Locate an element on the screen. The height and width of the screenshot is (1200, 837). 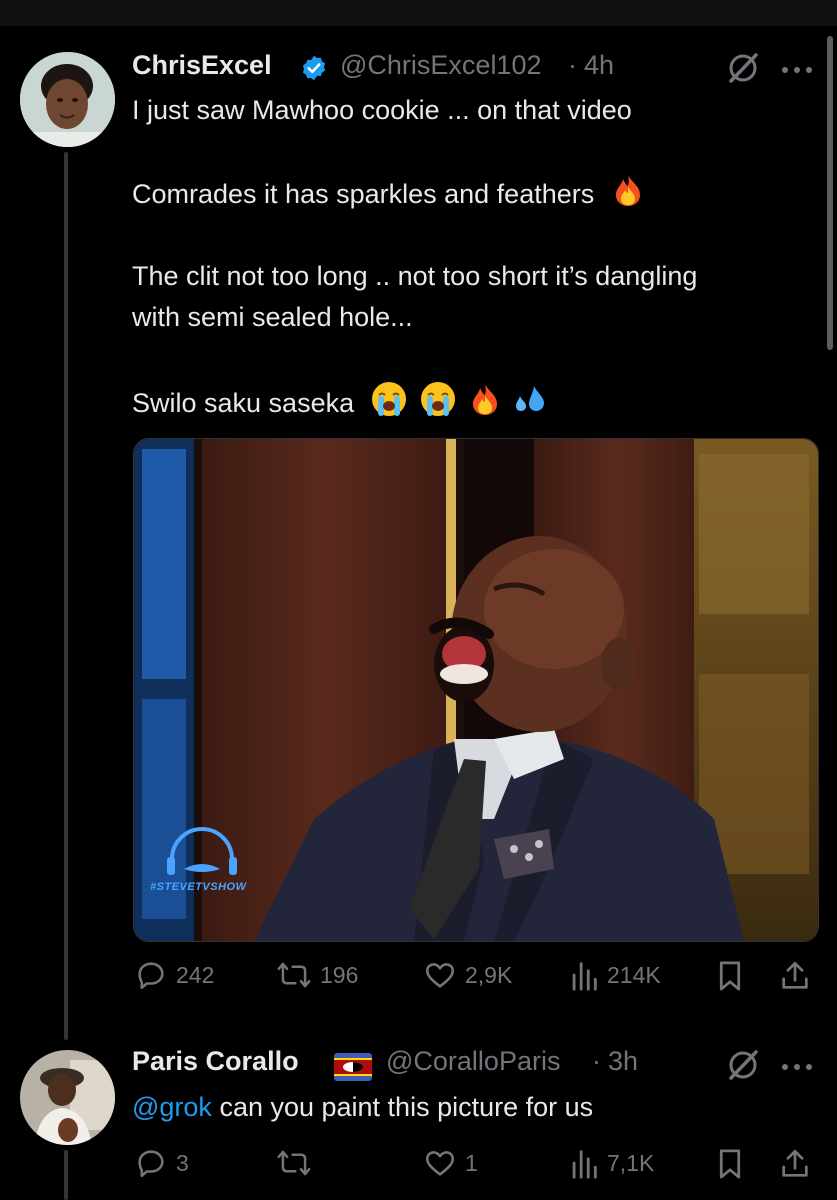
tweet-text-line: Swilo saku saseka is located at coordinates (340, 405).